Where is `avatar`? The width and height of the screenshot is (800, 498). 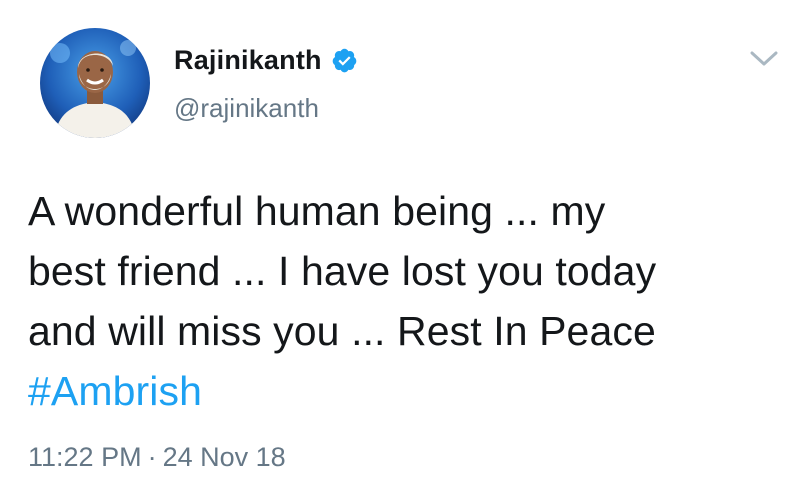 avatar is located at coordinates (95, 83).